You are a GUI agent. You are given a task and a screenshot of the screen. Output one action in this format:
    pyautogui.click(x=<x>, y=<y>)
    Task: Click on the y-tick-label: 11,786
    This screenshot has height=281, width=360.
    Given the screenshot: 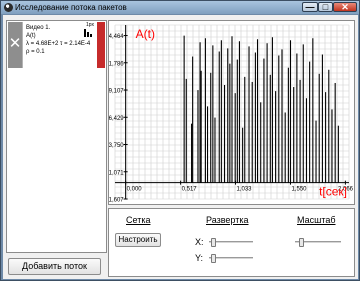 What is the action you would take?
    pyautogui.click(x=116, y=64)
    